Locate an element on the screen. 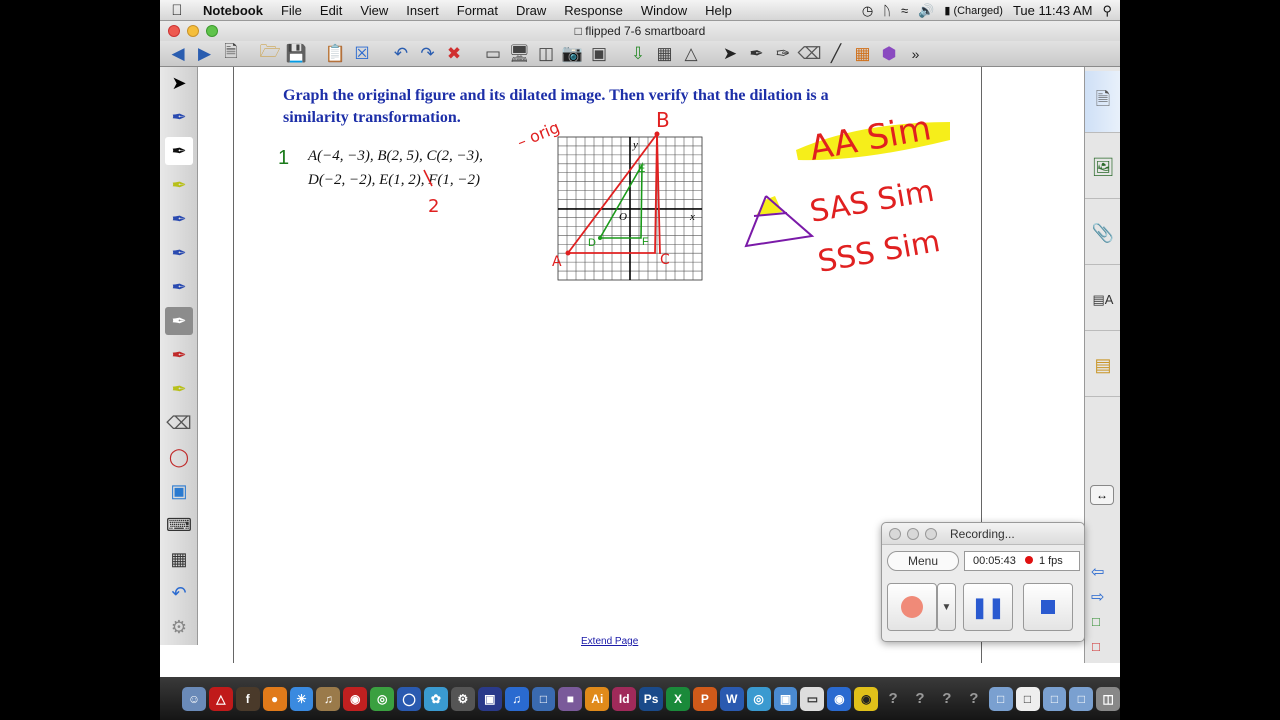 This screenshot has width=1280, height=720. smart-notebook-dock-icon: ▣ is located at coordinates (785, 698).